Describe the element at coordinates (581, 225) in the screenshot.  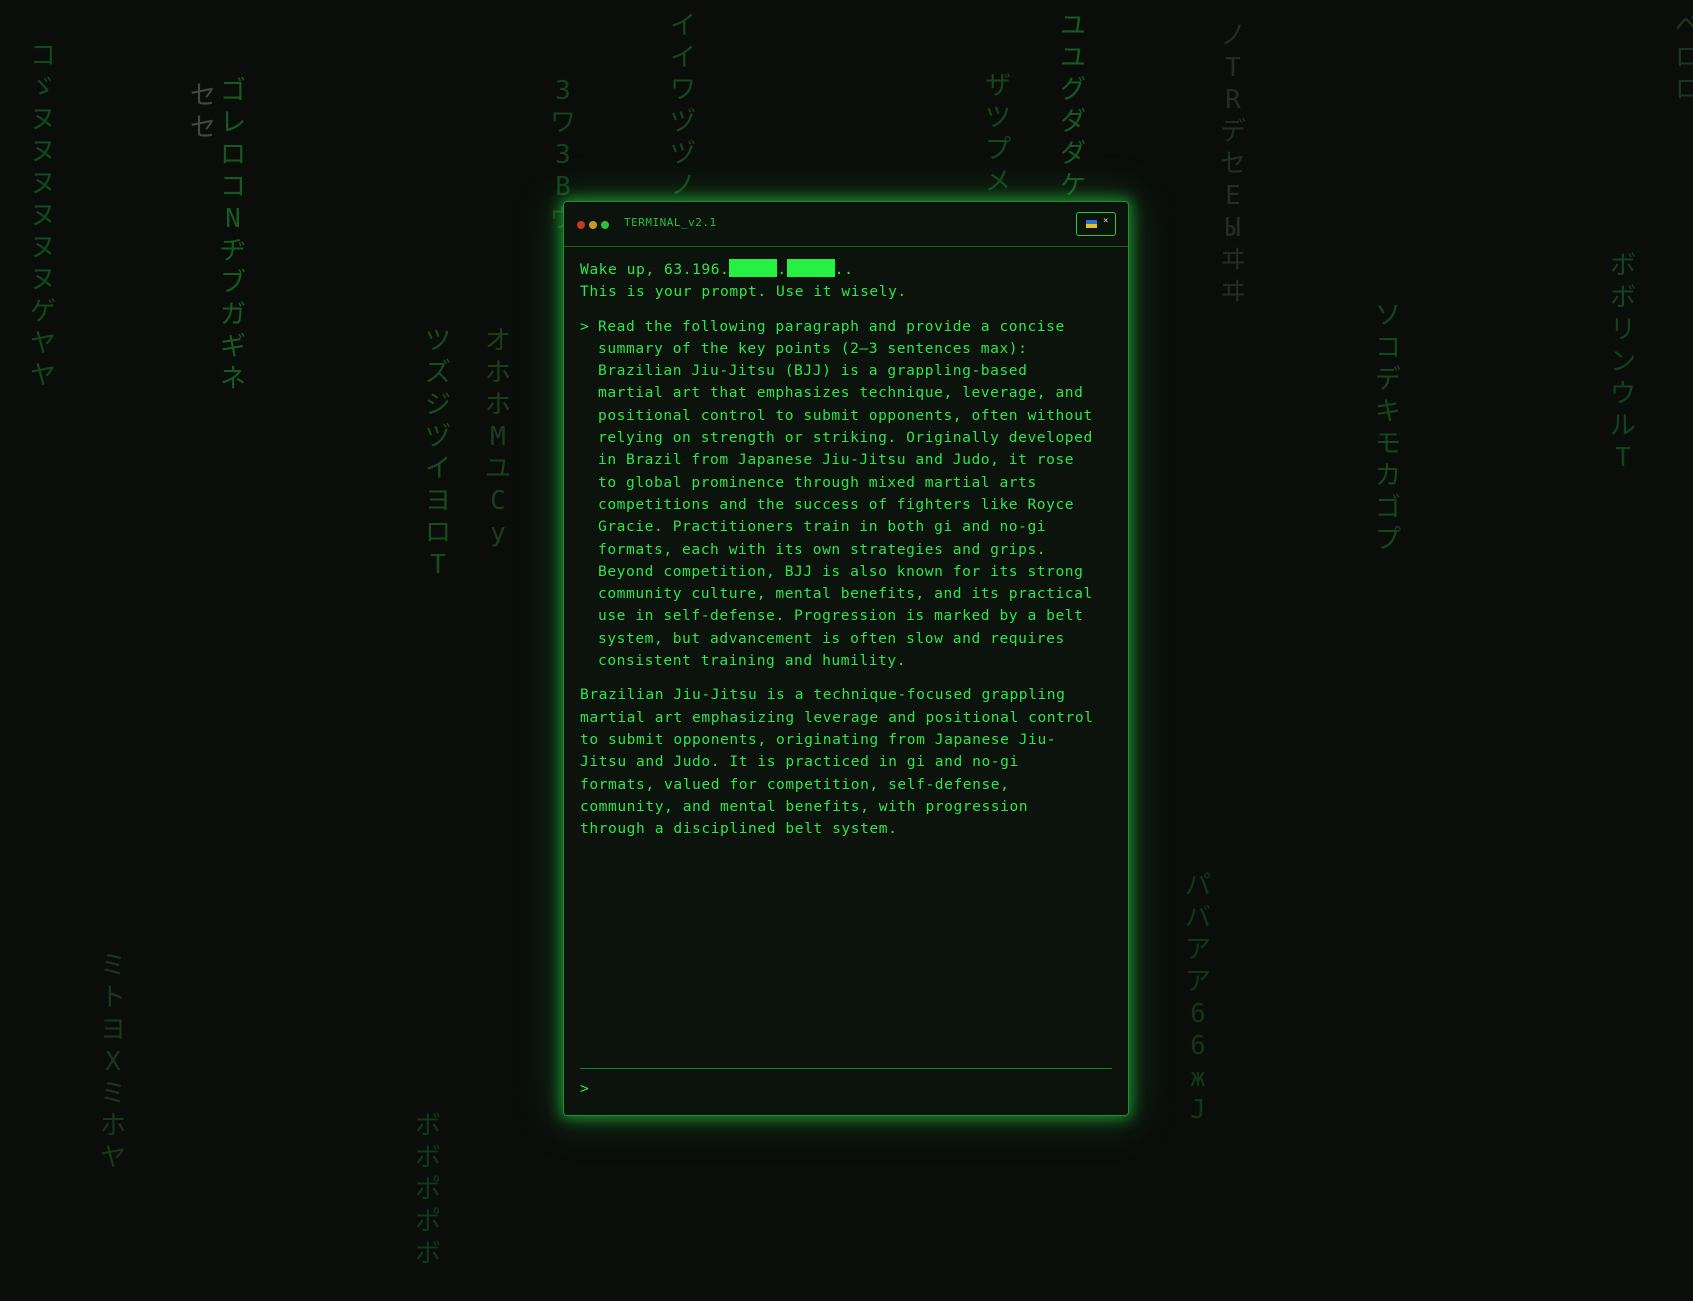
I see `close-dot-icon` at that location.